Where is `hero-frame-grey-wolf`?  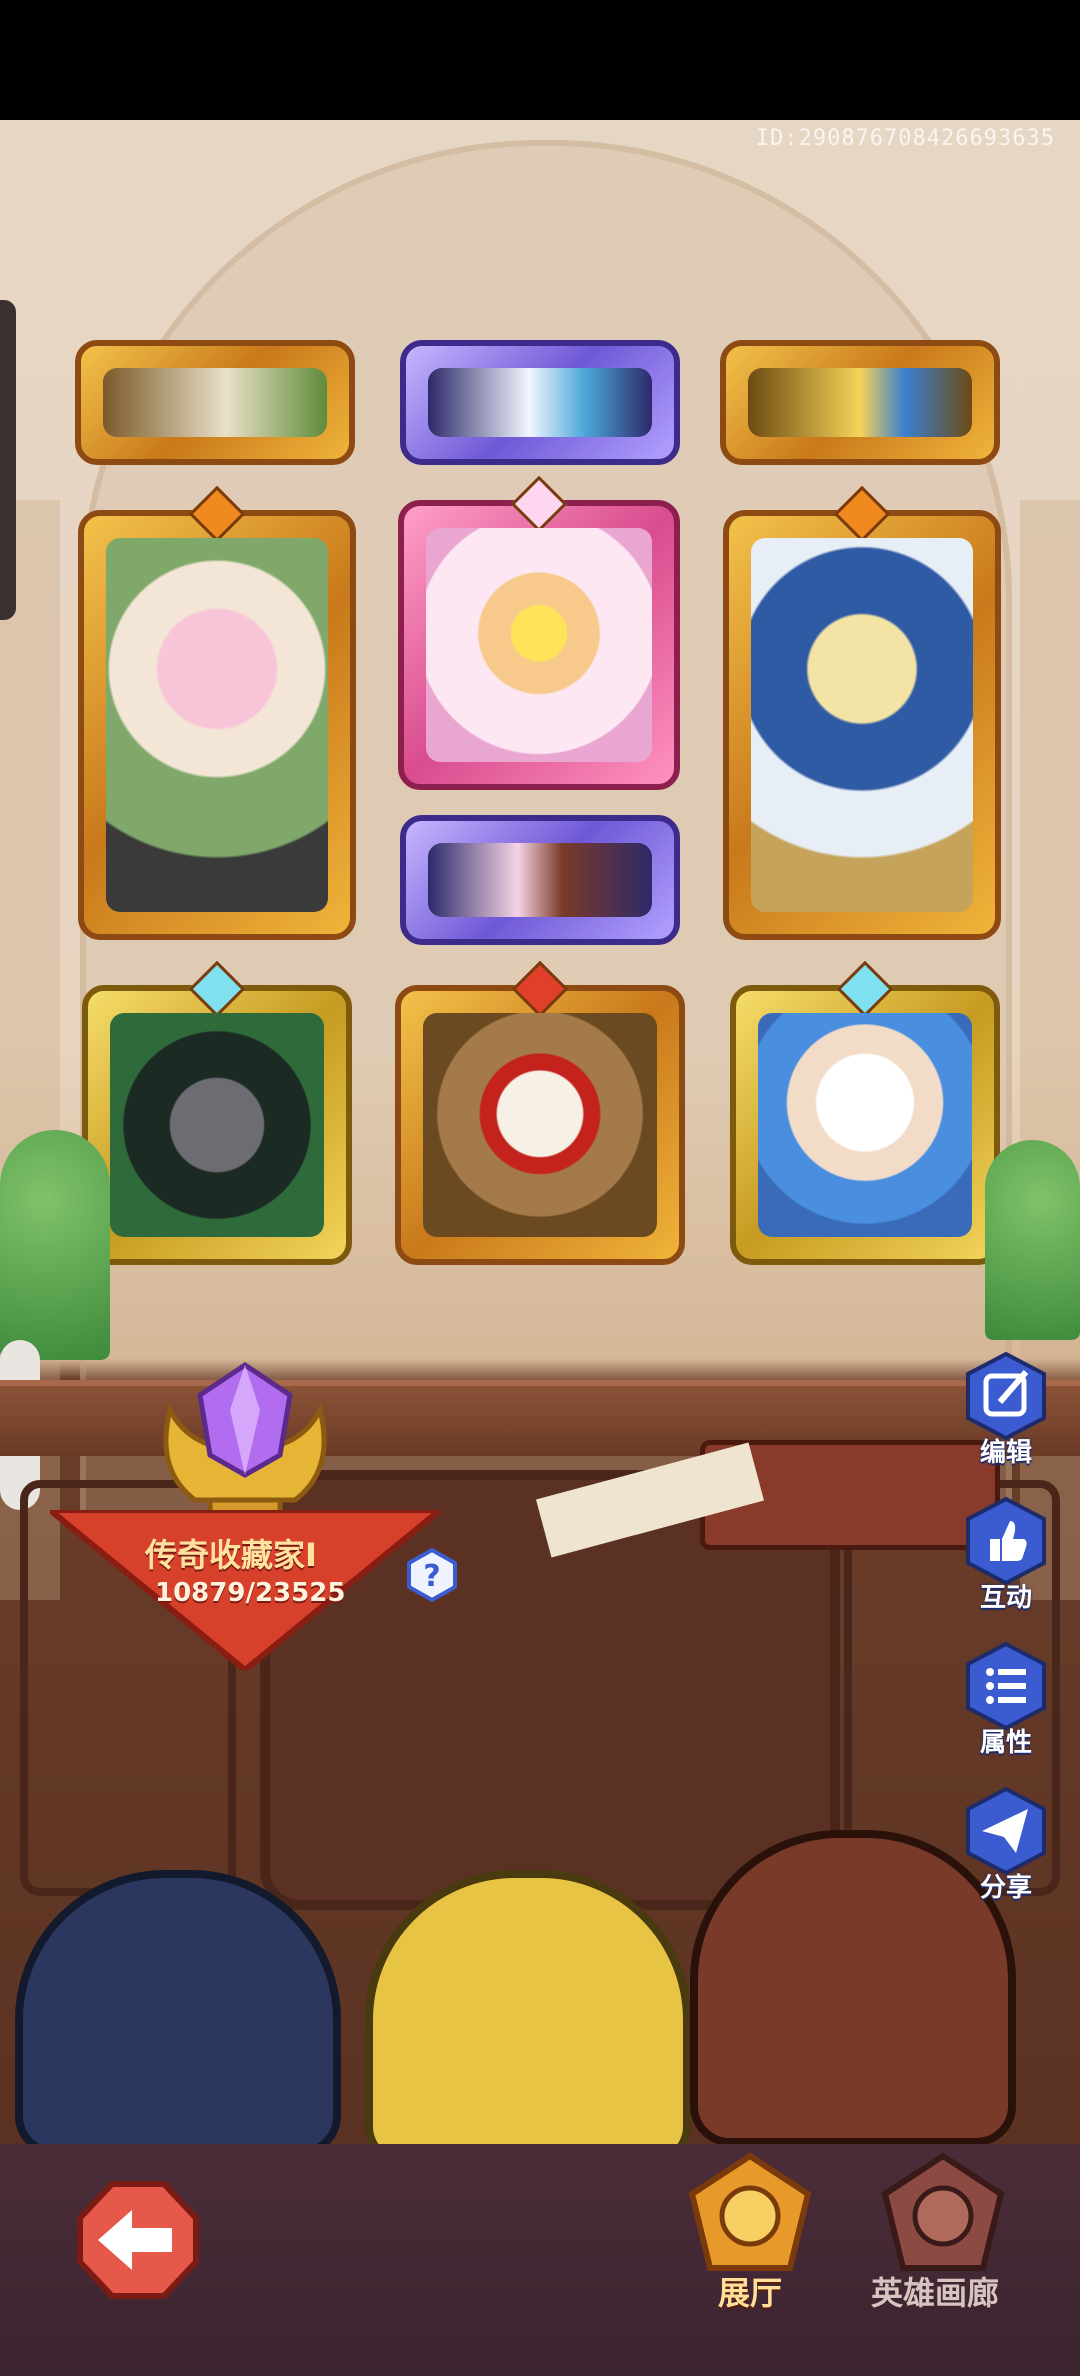 hero-frame-grey-wolf is located at coordinates (217, 1112).